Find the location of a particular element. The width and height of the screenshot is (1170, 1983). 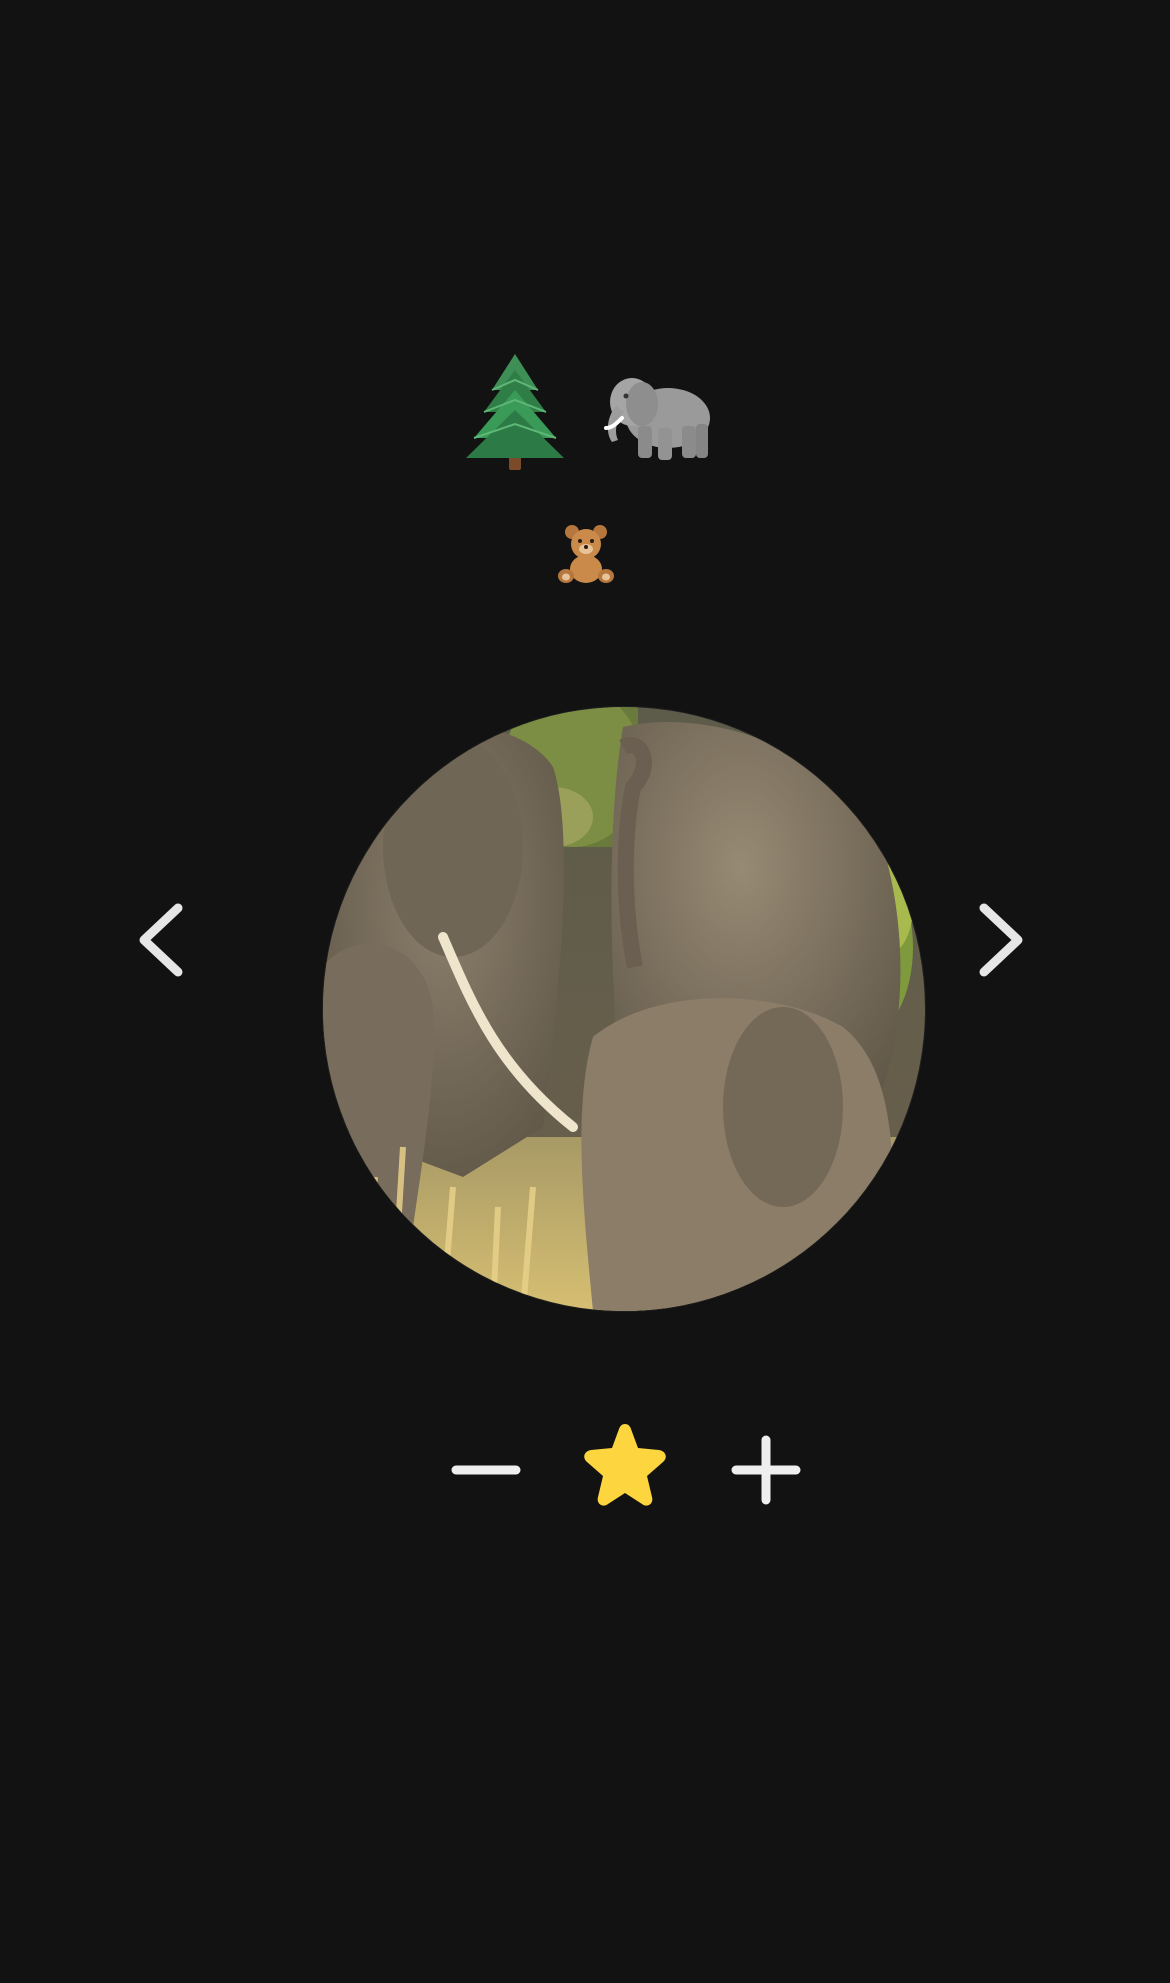

plus-icon is located at coordinates (766, 1470).